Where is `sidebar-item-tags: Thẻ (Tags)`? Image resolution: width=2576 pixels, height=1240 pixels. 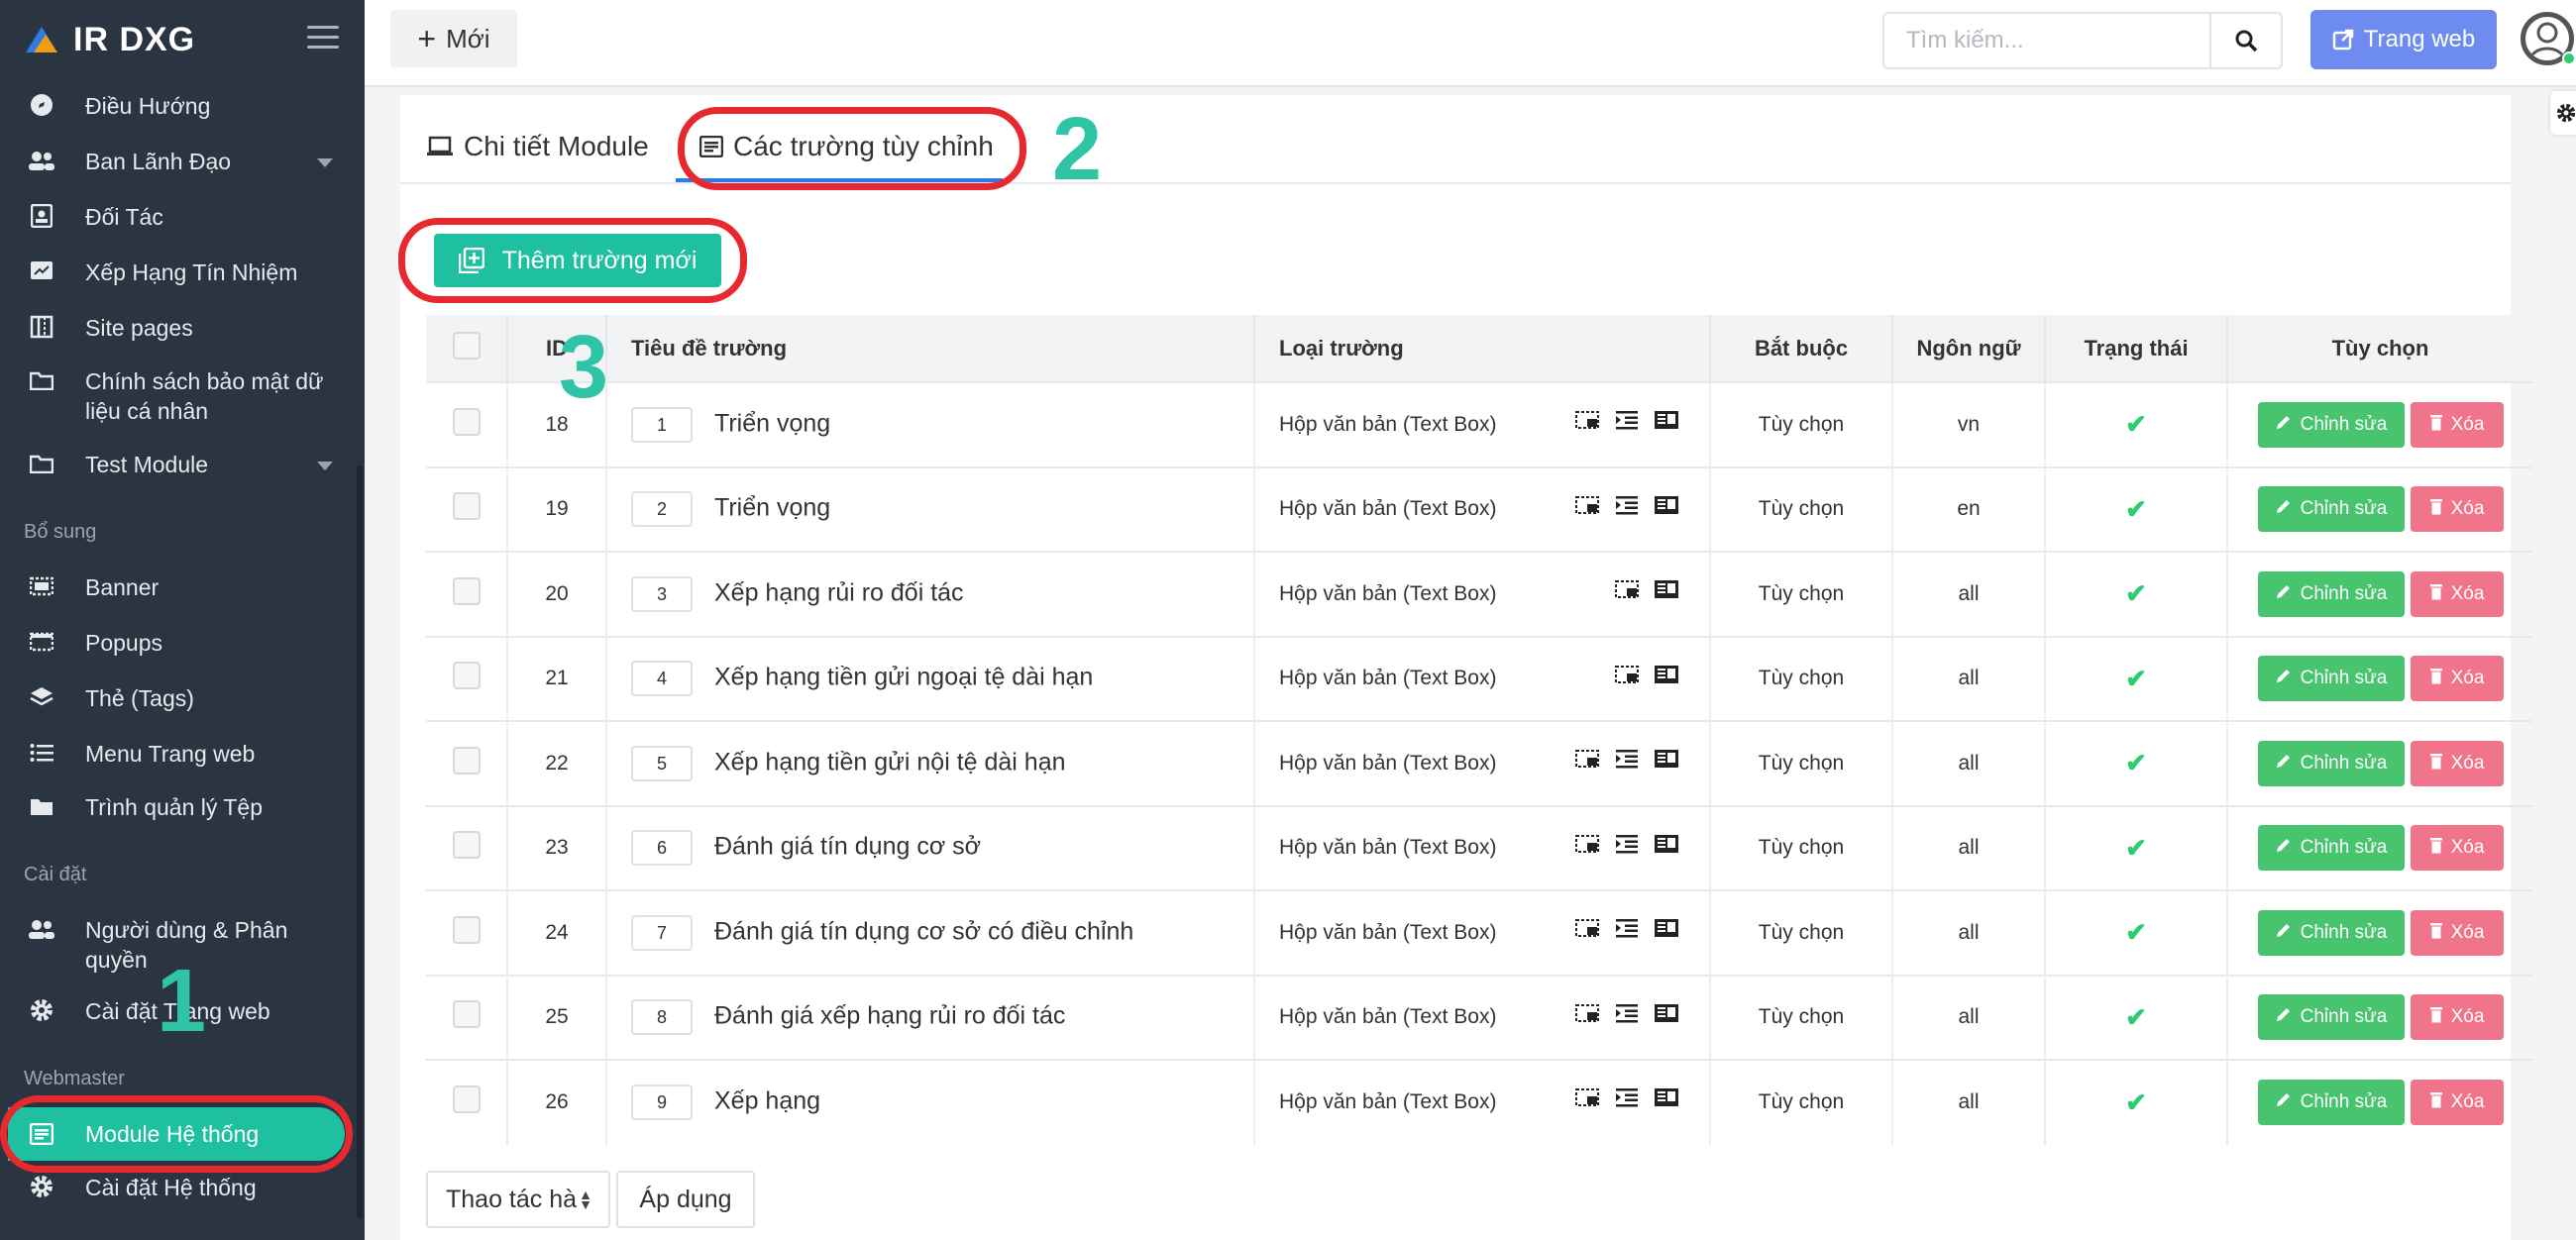 sidebar-item-tags: Thẻ (Tags) is located at coordinates (178, 698).